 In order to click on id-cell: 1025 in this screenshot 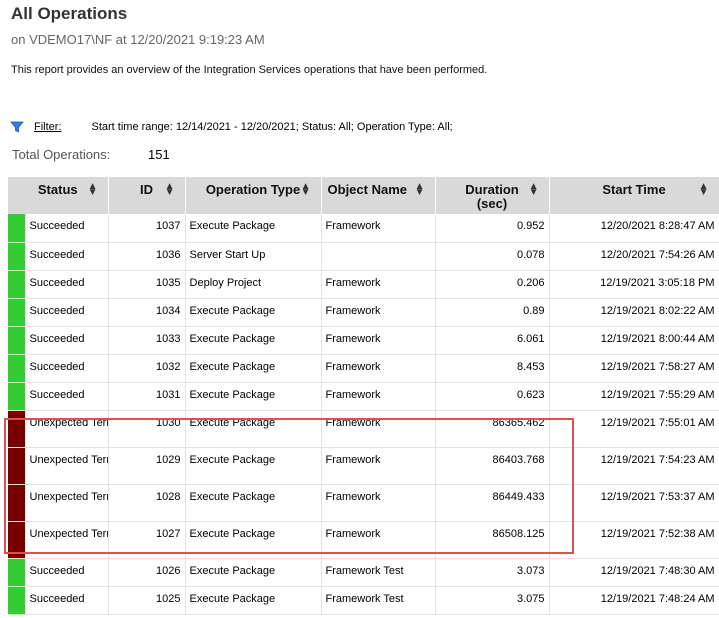, I will do `click(147, 600)`.